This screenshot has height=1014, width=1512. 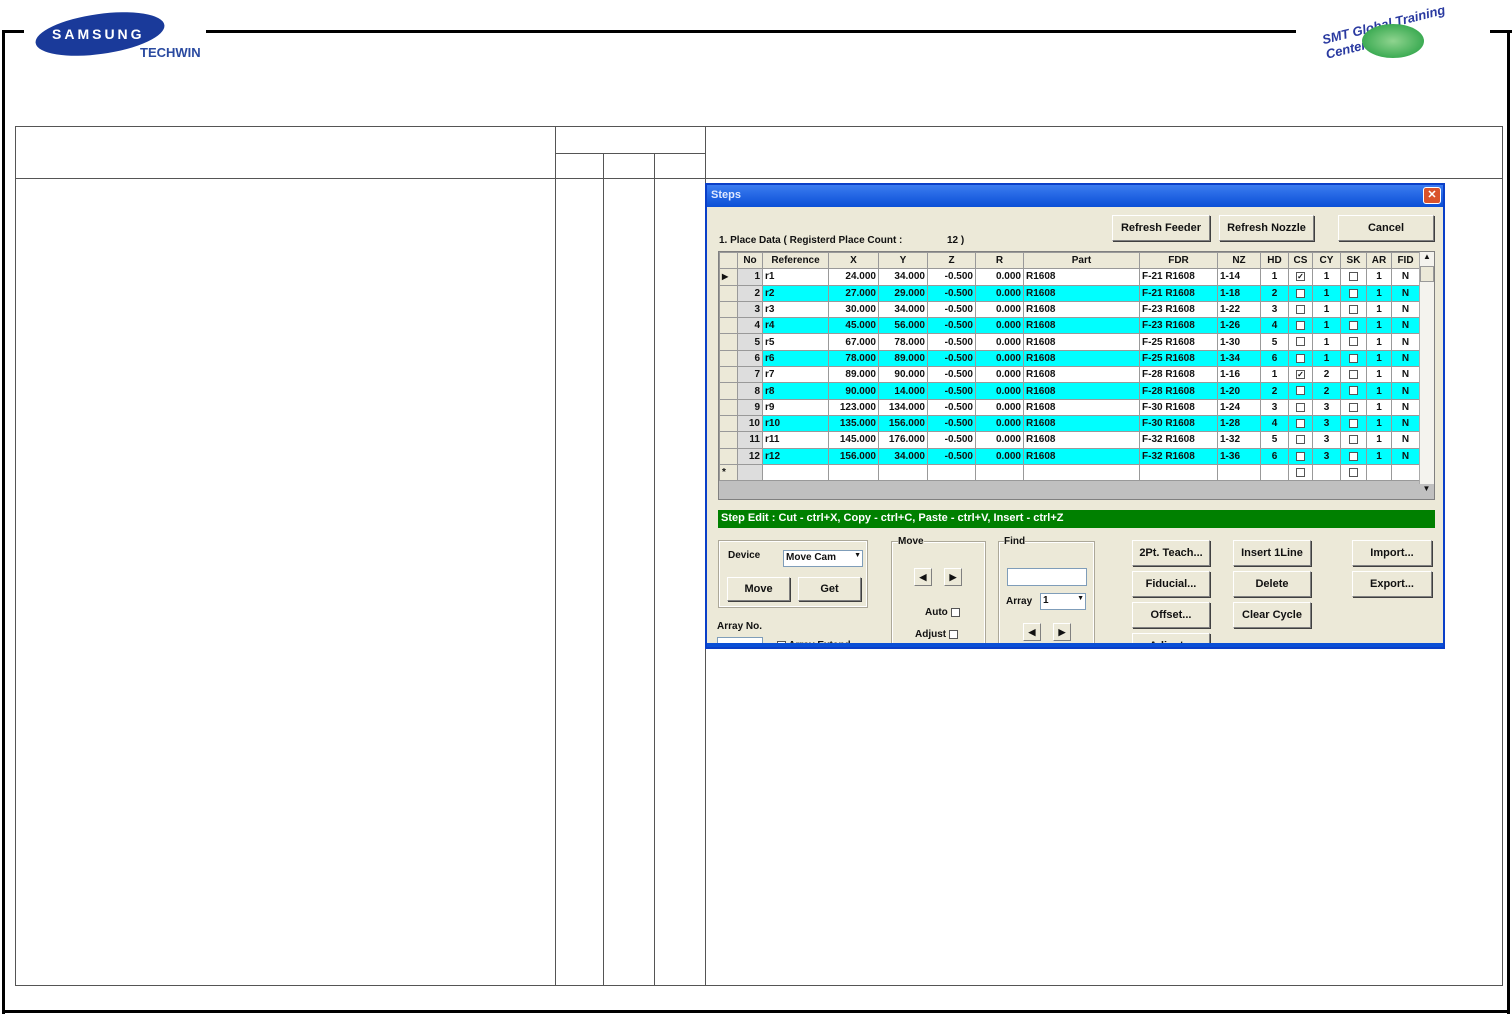 I want to click on cell-cs: ✓, so click(x=1300, y=375).